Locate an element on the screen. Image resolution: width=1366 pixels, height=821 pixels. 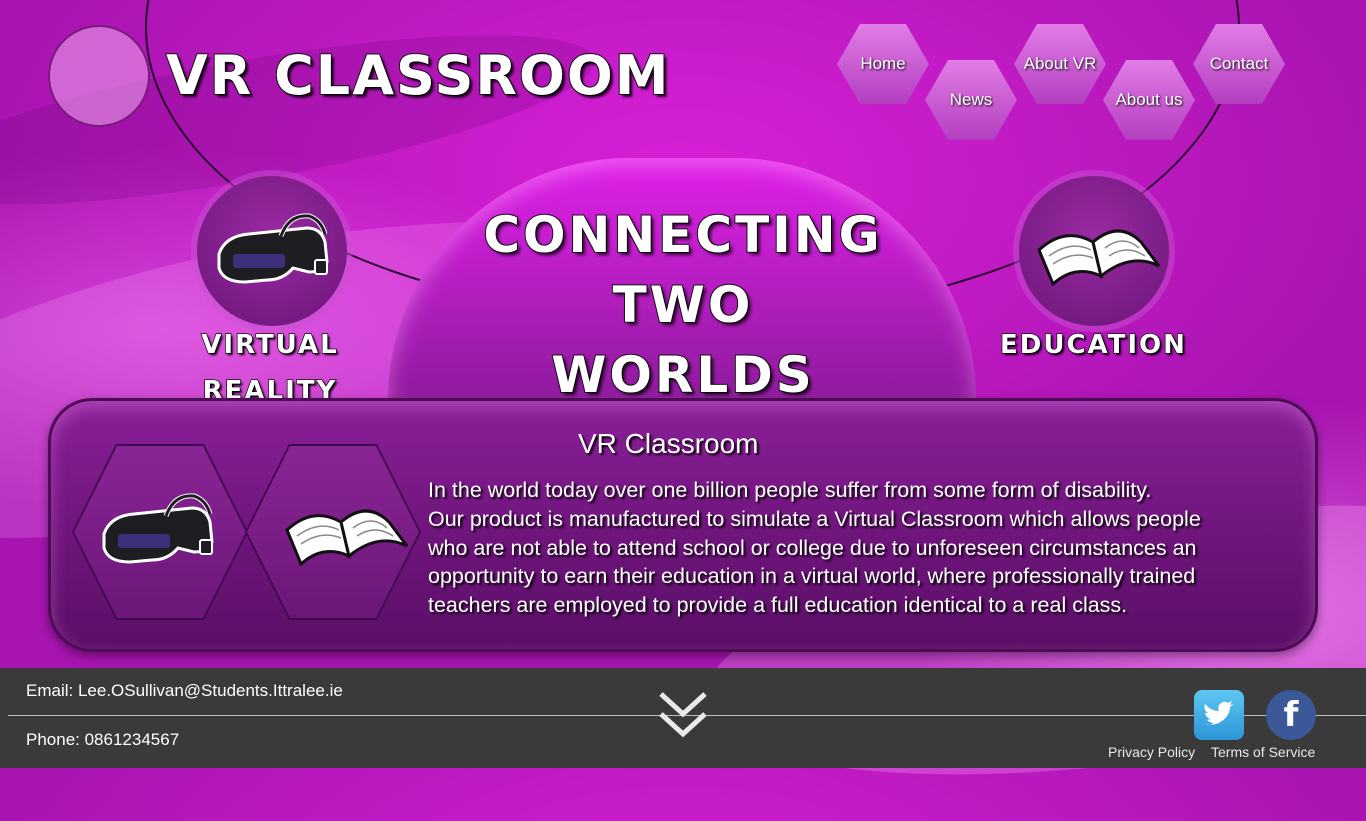
education-feature-circle is located at coordinates (1094, 251).